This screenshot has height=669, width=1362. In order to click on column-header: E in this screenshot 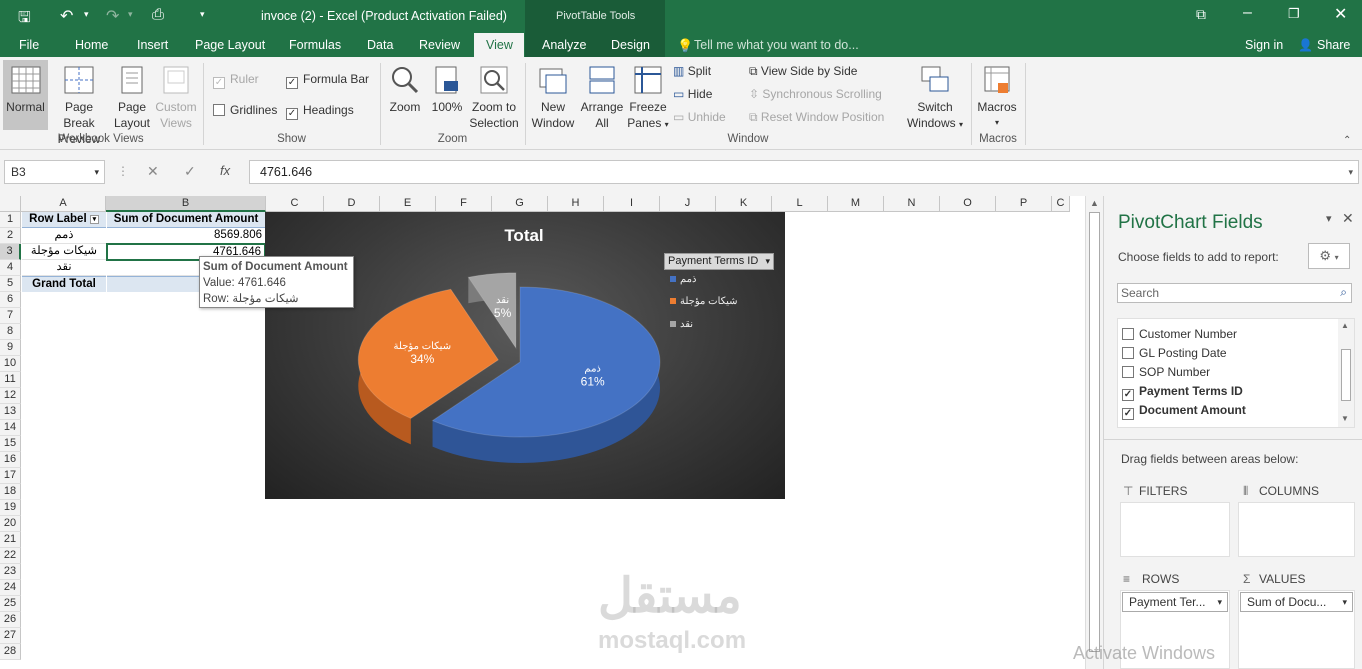, I will do `click(408, 204)`.